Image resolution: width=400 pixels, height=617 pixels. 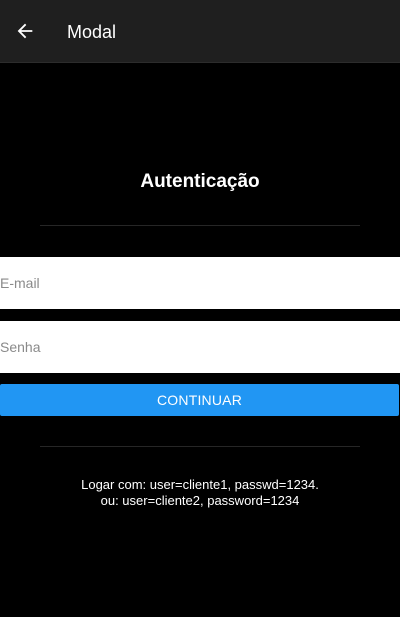 What do you see at coordinates (200, 446) in the screenshot?
I see `bottom-divider` at bounding box center [200, 446].